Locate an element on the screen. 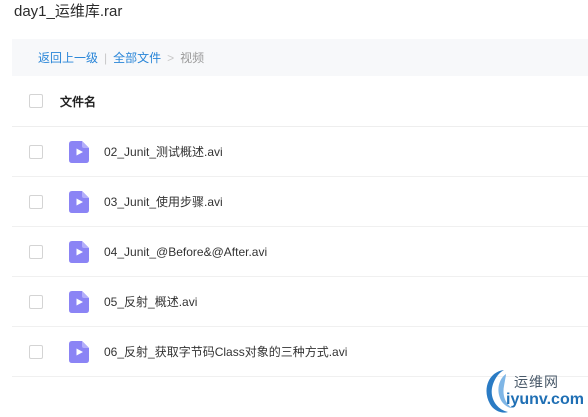 This screenshot has width=588, height=417. table-row: 04_Junit_@Before&@After.avi is located at coordinates (300, 252).